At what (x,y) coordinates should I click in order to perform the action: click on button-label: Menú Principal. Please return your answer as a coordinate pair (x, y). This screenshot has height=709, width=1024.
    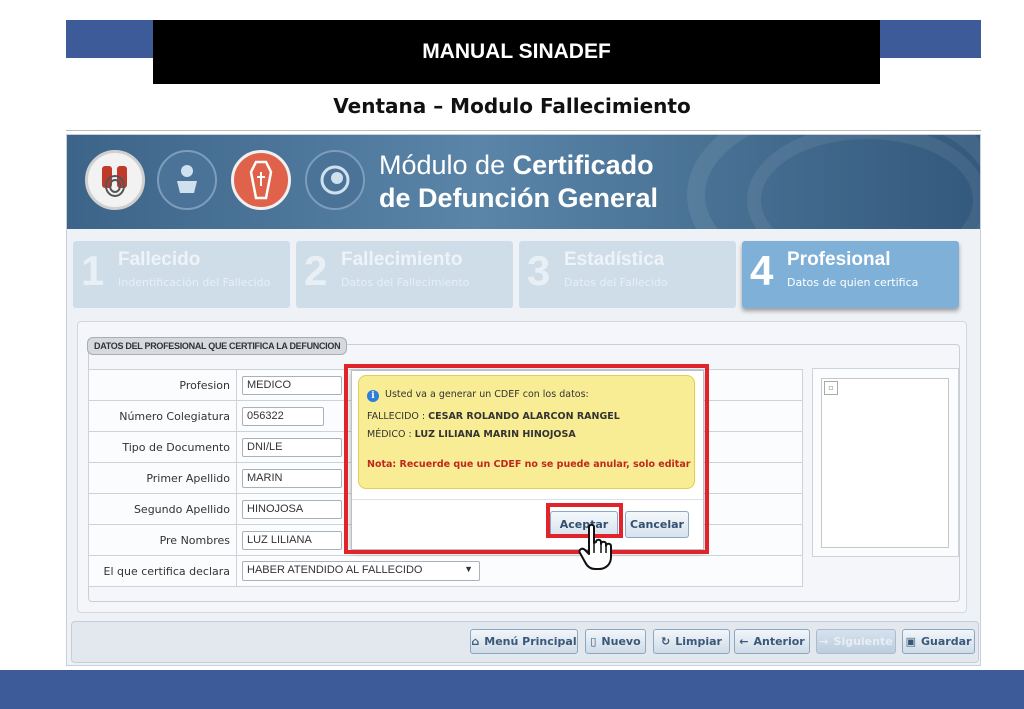
    Looking at the image, I should click on (530, 641).